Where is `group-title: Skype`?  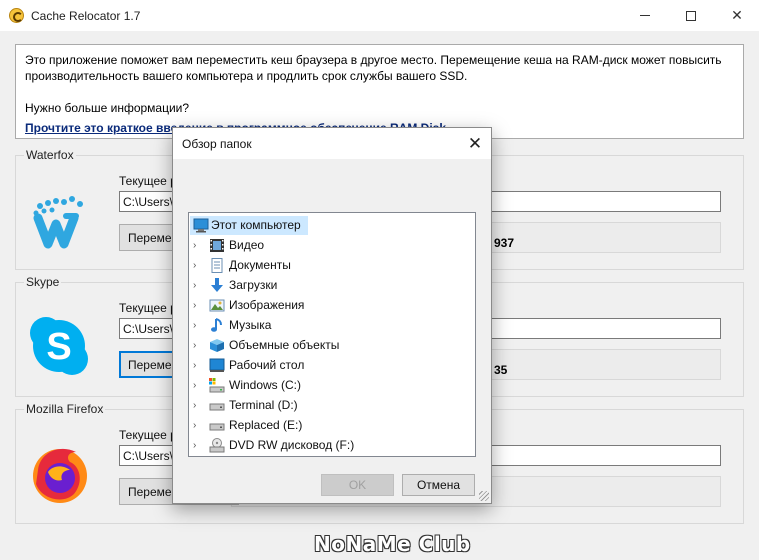 group-title: Skype is located at coordinates (43, 282).